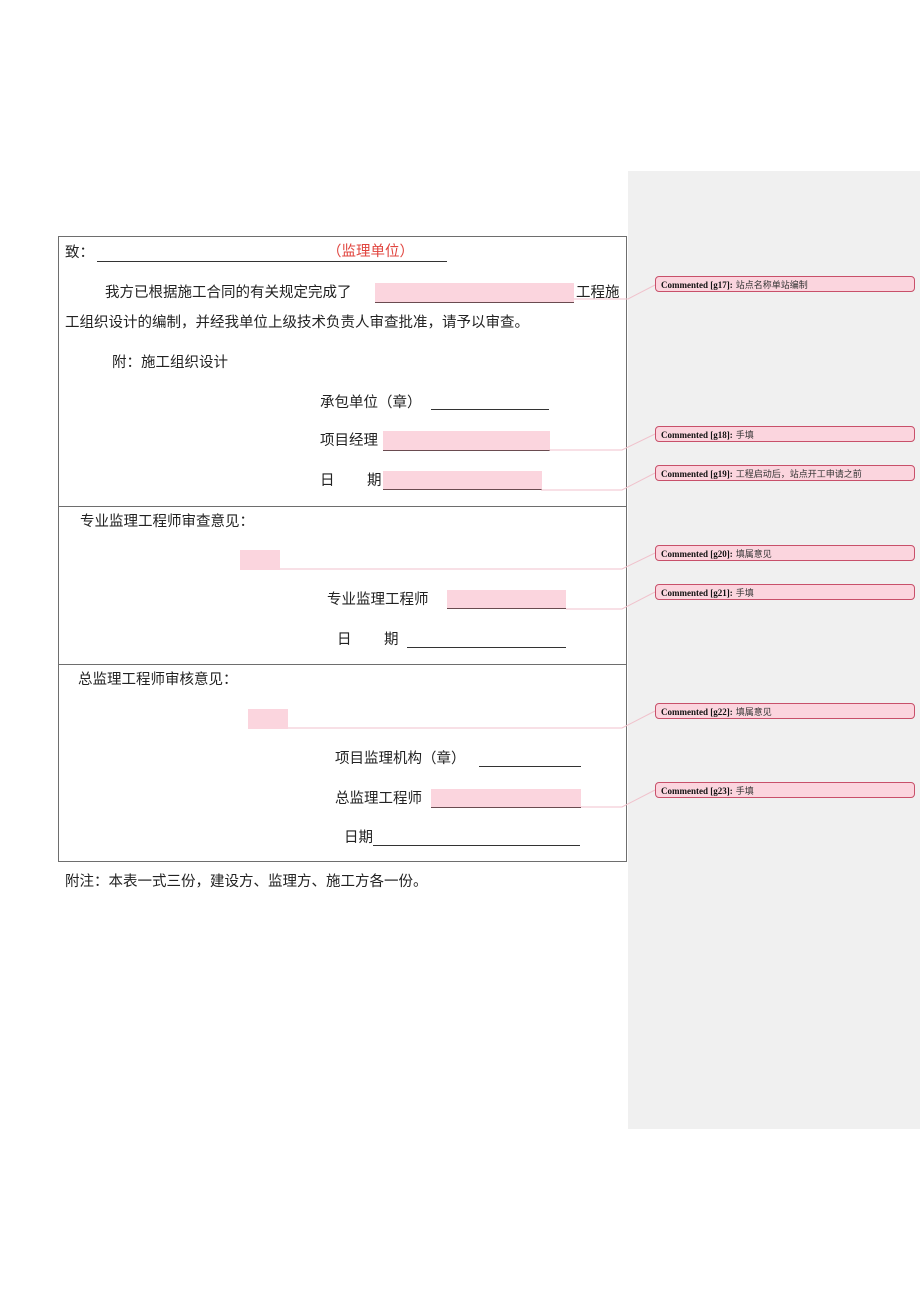  What do you see at coordinates (391, 640) in the screenshot?
I see `date2-label-b: 期` at bounding box center [391, 640].